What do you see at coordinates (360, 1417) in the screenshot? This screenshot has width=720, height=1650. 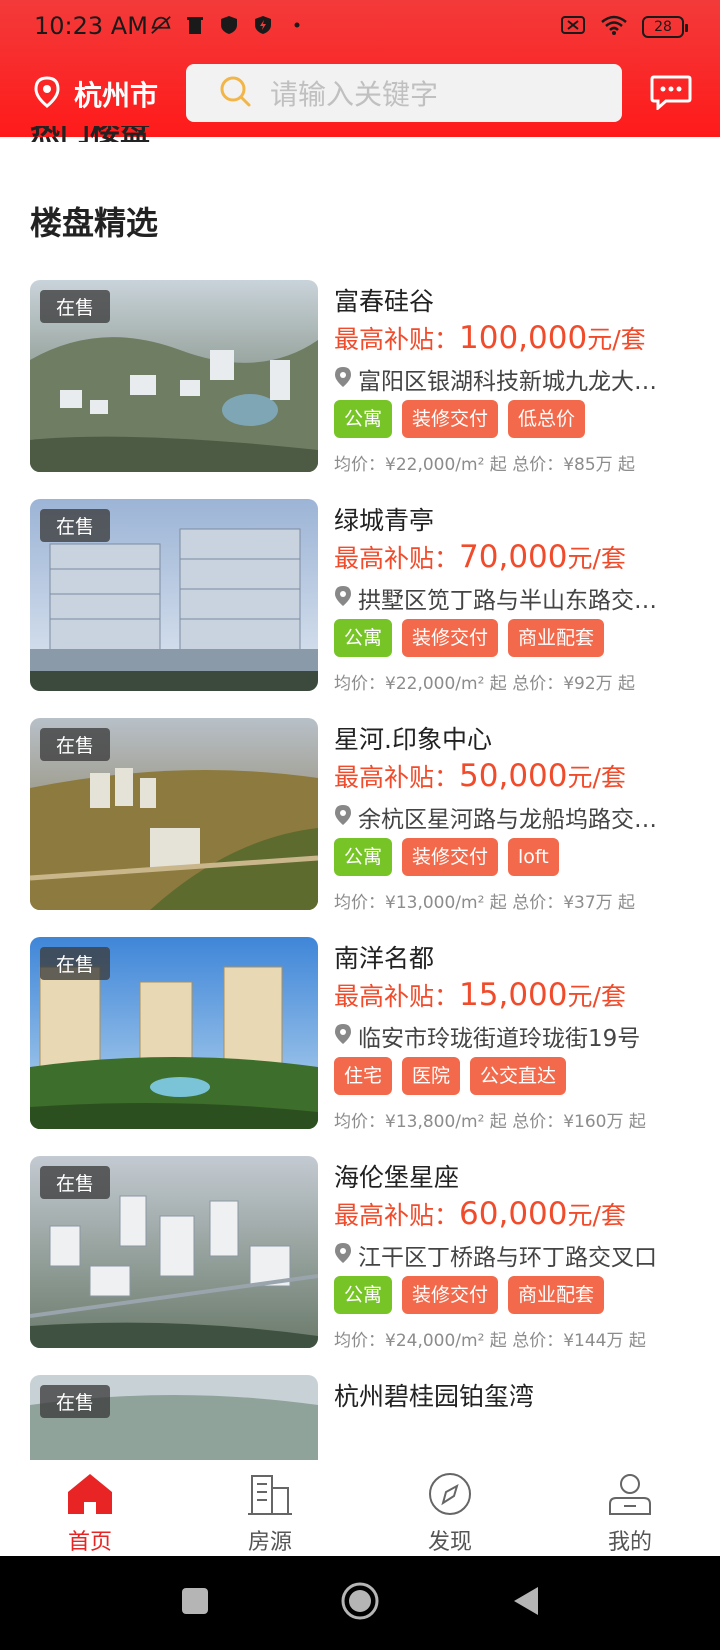 I see `listing-card: 在售 杭州碧桂园铂玺湾` at bounding box center [360, 1417].